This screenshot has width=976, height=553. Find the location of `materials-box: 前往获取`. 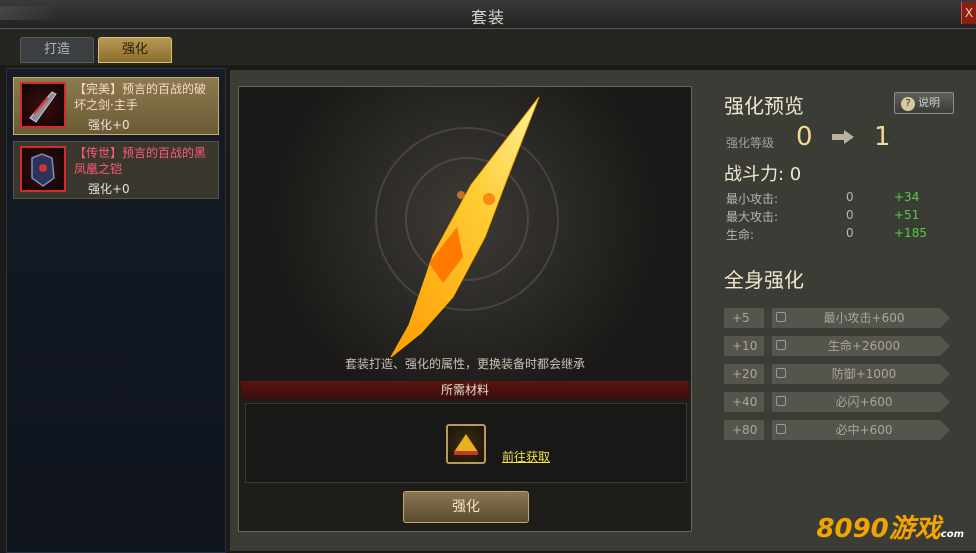

materials-box: 前往获取 is located at coordinates (466, 443).